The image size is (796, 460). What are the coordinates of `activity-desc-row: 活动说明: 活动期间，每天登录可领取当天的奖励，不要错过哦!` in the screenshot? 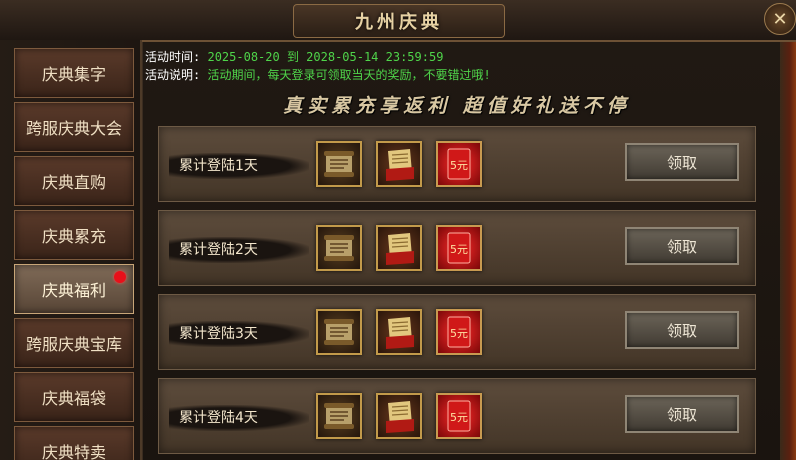 It's located at (318, 74).